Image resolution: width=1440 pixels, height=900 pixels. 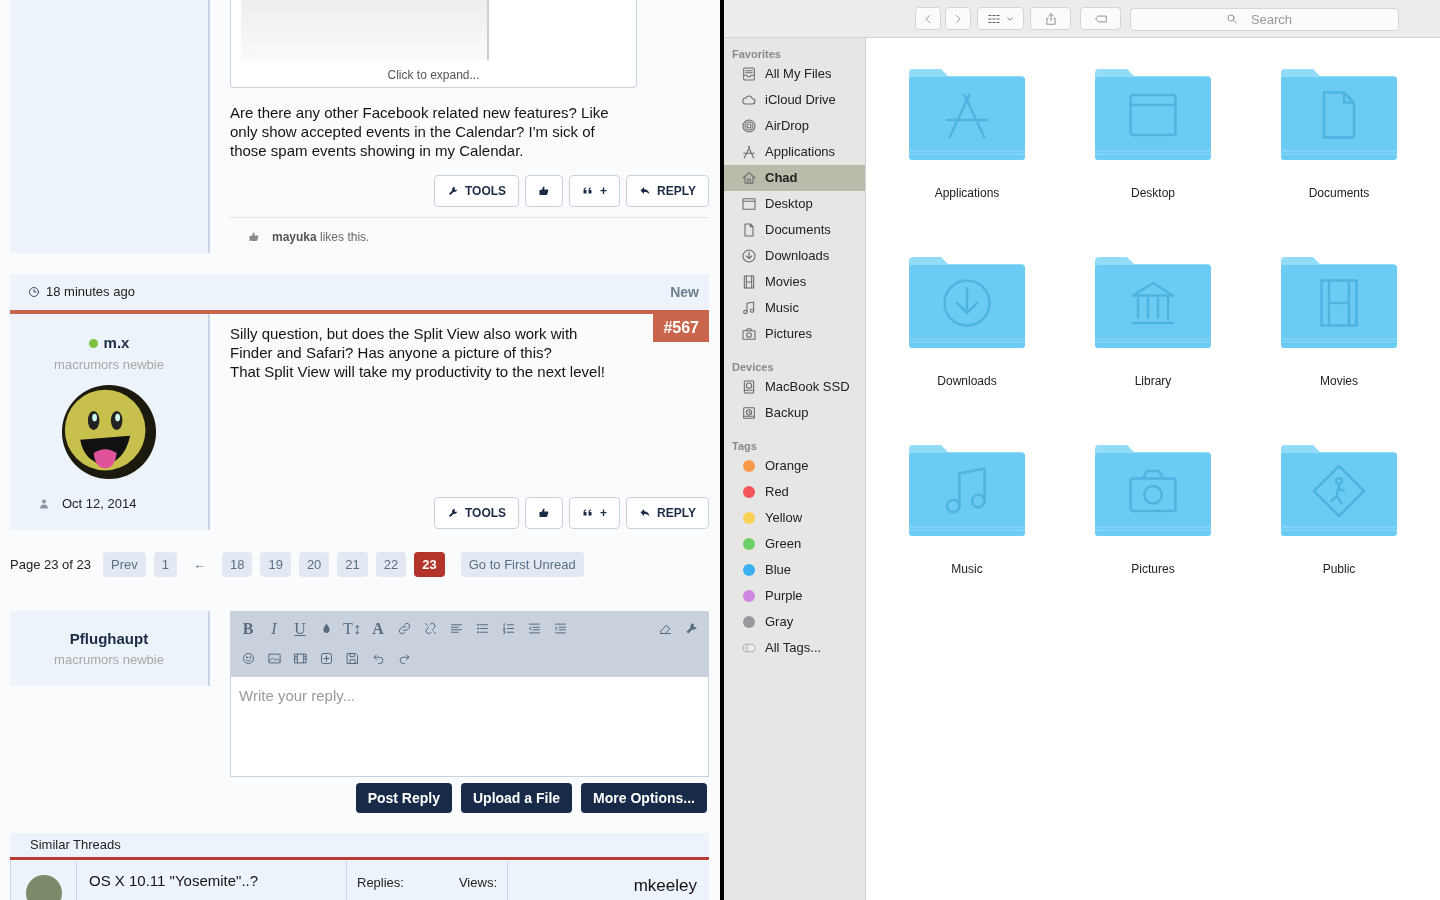 What do you see at coordinates (794, 596) in the screenshot?
I see `sidebar-item: Purple` at bounding box center [794, 596].